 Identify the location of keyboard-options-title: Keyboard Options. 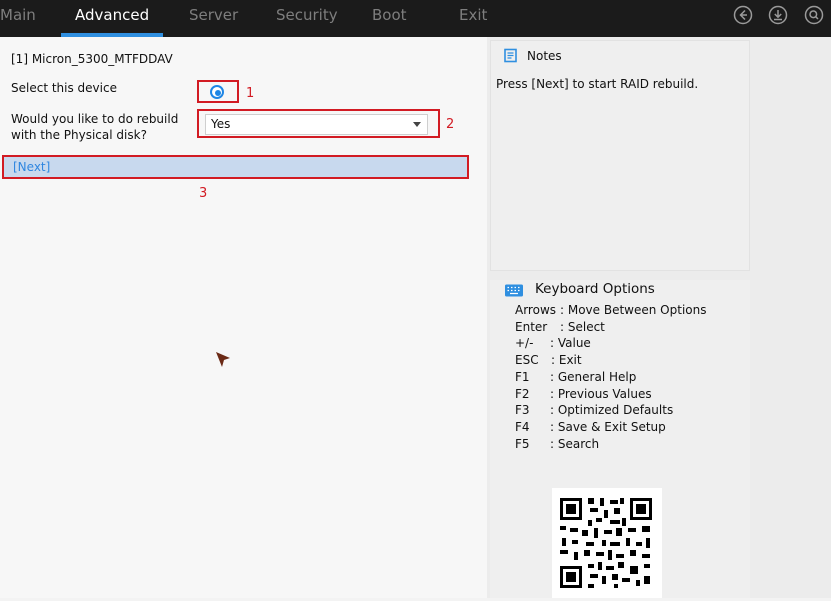
(595, 289).